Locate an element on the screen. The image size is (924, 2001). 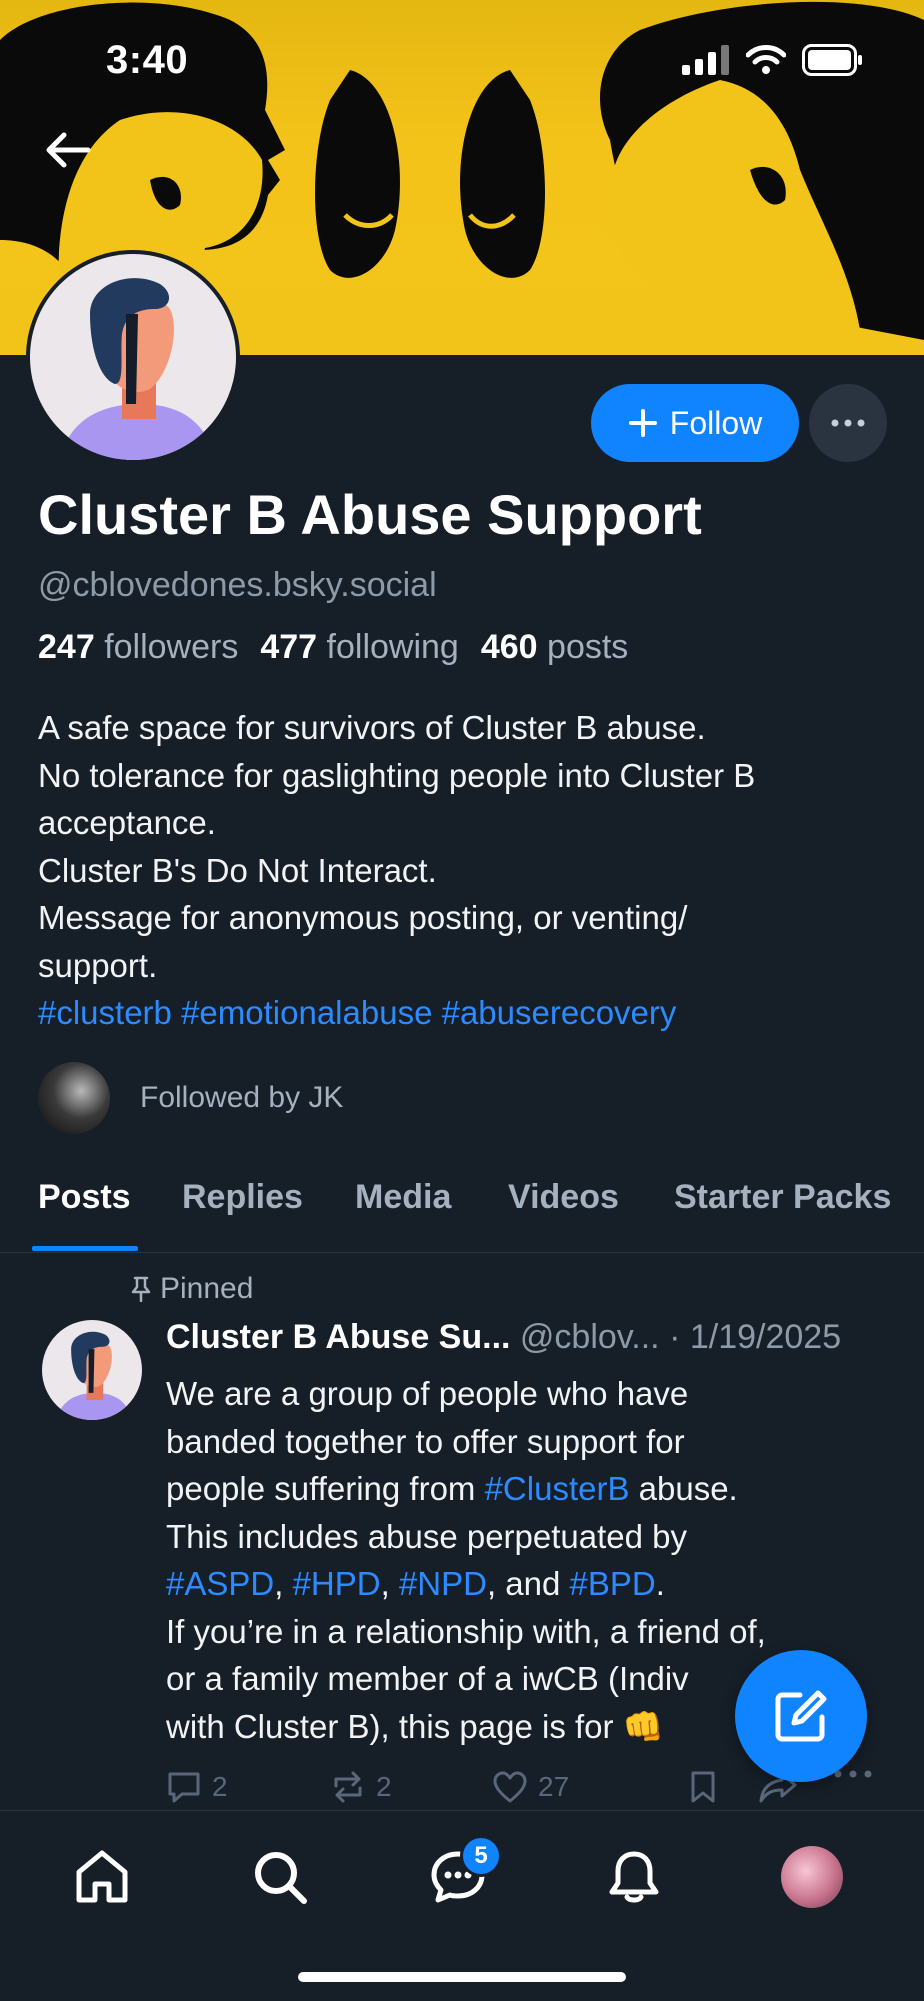
nav-profile is located at coordinates (812, 1877).